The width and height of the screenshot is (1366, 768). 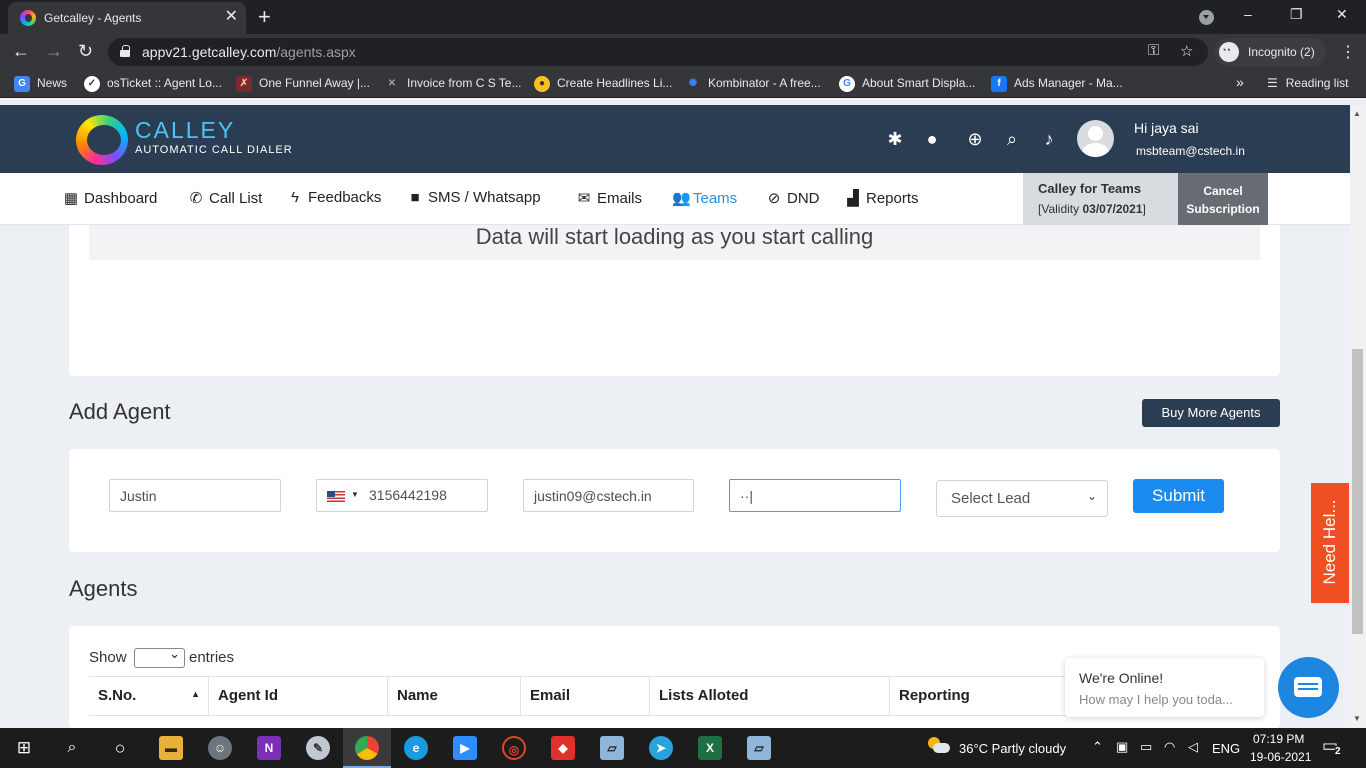 What do you see at coordinates (1146, 747) in the screenshot?
I see `battery-icon: ▭` at bounding box center [1146, 747].